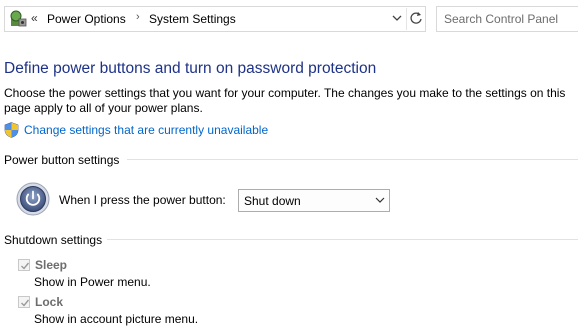 Image resolution: width=578 pixels, height=334 pixels. I want to click on sleep-checkbox, so click(24, 265).